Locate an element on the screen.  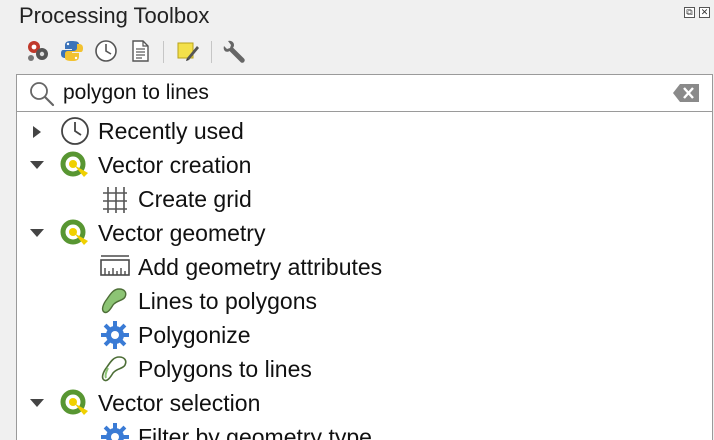
tree-item-label: Recently used is located at coordinates (171, 131).